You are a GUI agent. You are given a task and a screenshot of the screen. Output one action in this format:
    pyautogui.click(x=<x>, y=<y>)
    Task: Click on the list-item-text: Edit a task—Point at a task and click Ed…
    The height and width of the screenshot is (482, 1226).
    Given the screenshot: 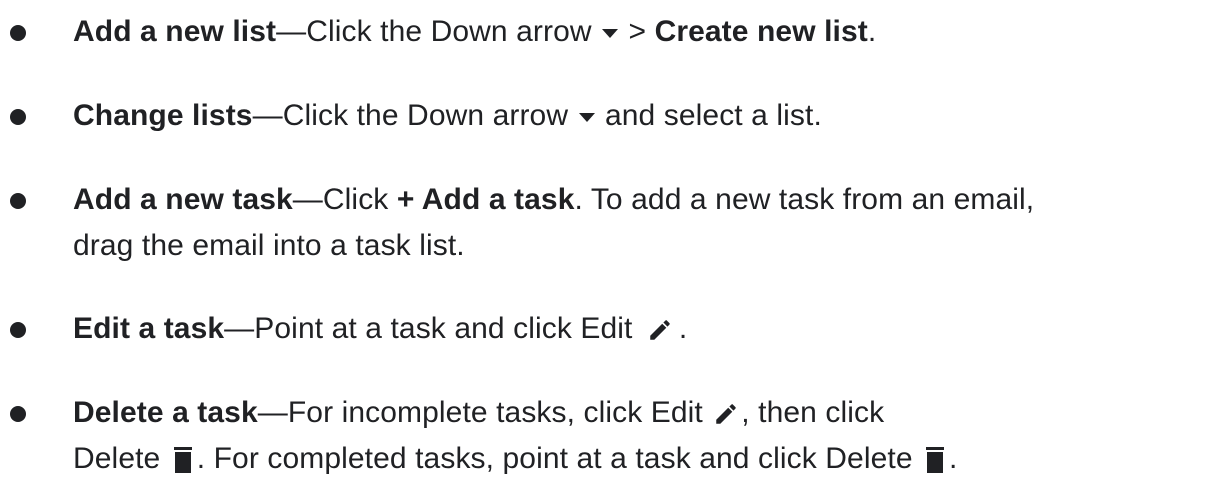 What is the action you would take?
    pyautogui.click(x=380, y=328)
    